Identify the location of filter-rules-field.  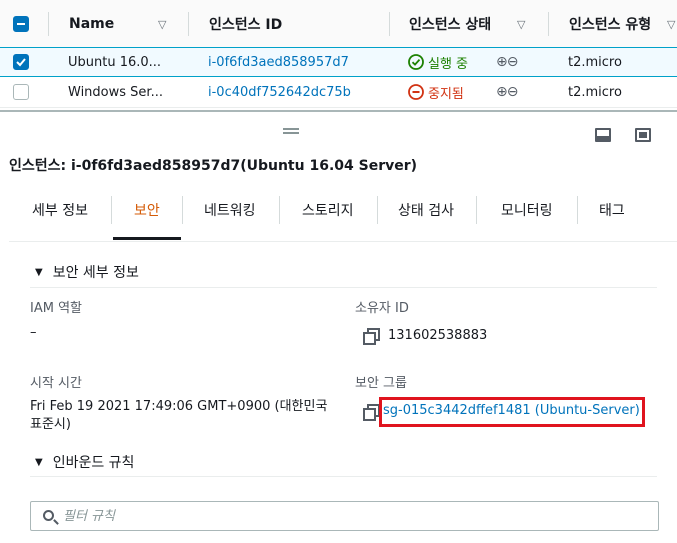
(344, 516).